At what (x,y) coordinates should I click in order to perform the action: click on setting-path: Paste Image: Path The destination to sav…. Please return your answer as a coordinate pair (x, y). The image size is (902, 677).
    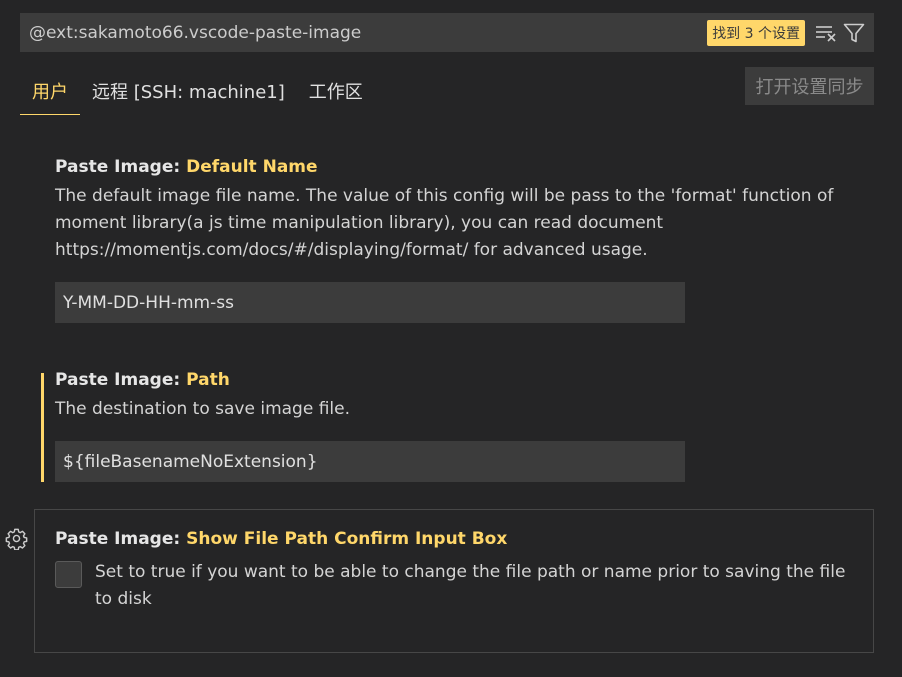
    Looking at the image, I should click on (455, 396).